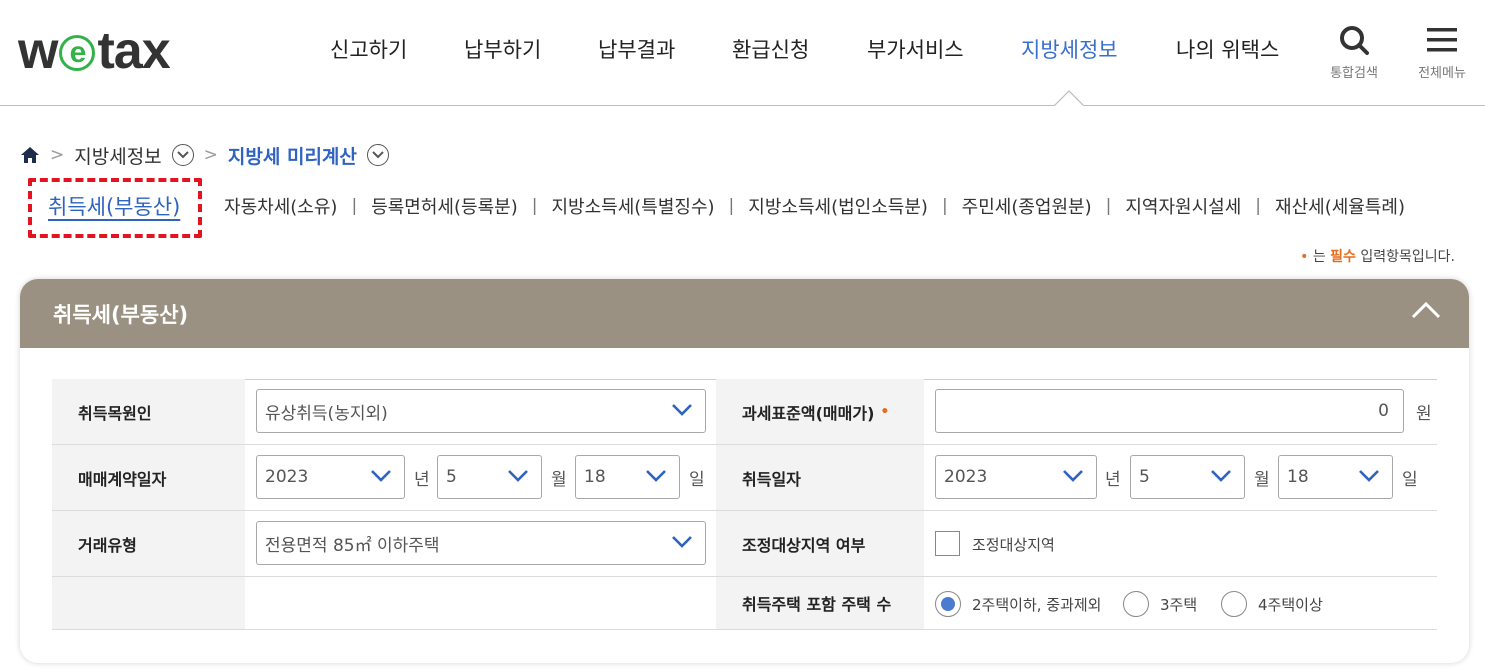 The height and width of the screenshot is (671, 1485). What do you see at coordinates (820, 411) in the screenshot?
I see `tax-base-label: 과세표준액(매매가) •` at bounding box center [820, 411].